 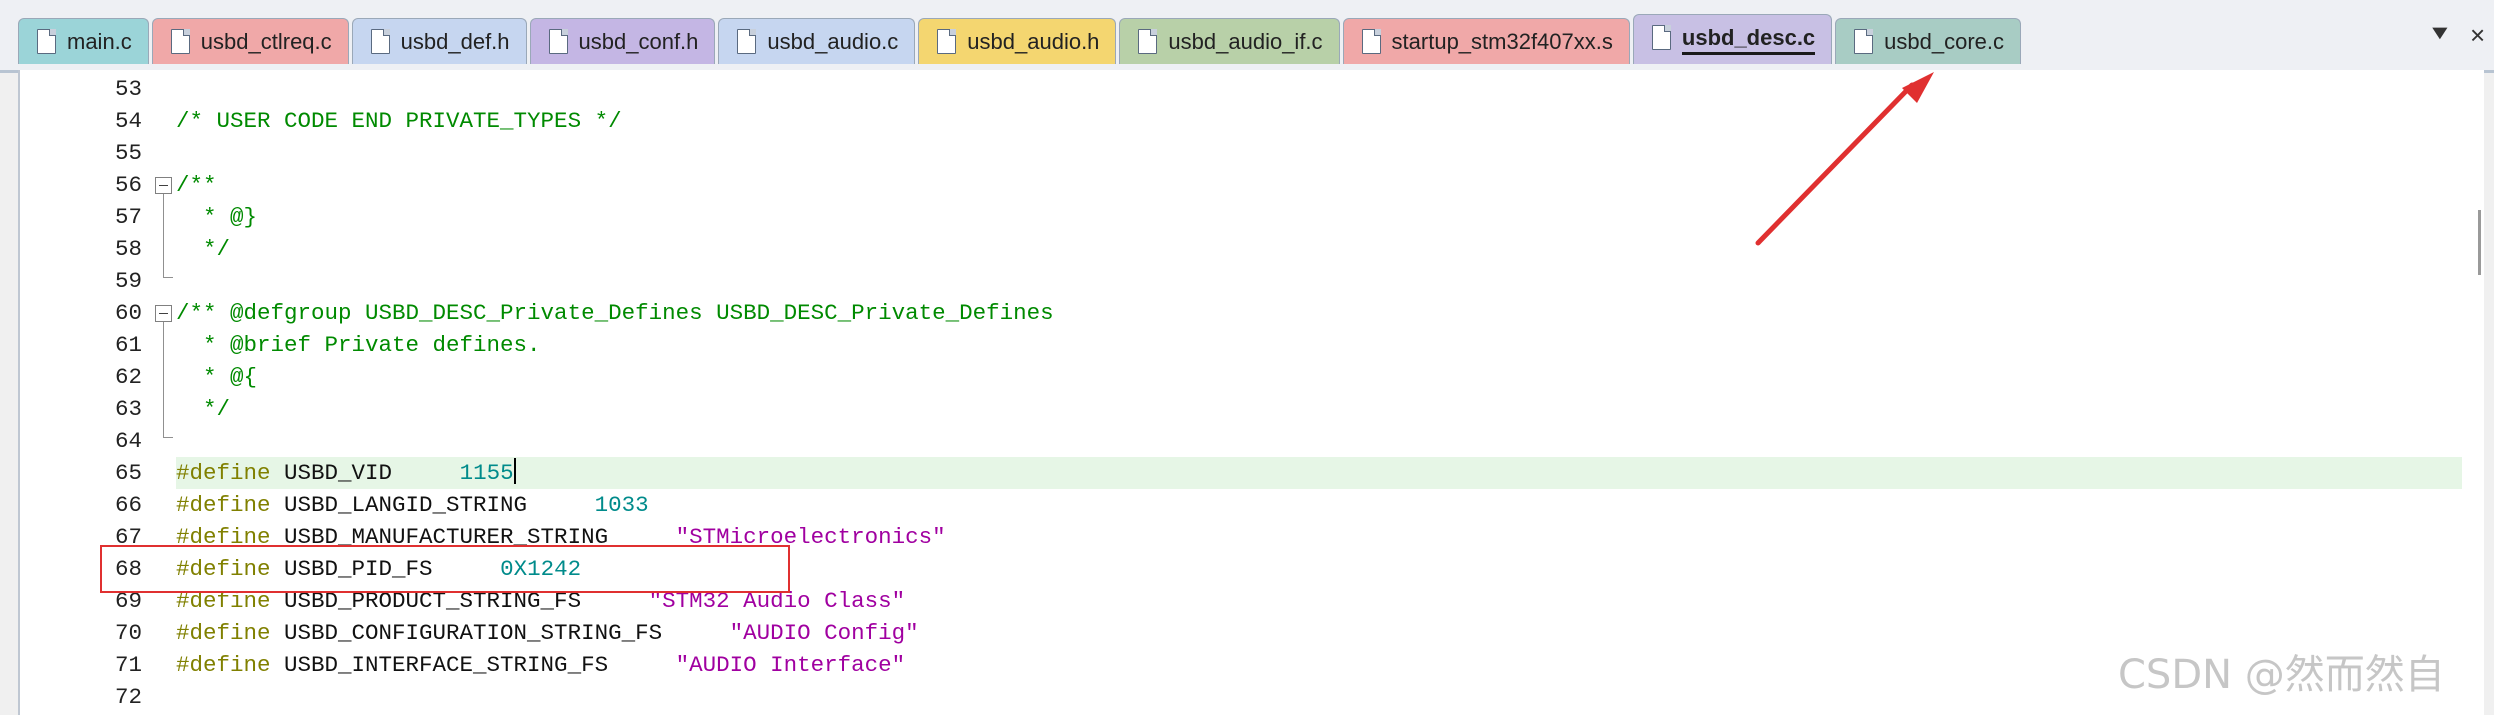 What do you see at coordinates (2281, 675) in the screenshot?
I see `watermark: CSDN @然而然自` at bounding box center [2281, 675].